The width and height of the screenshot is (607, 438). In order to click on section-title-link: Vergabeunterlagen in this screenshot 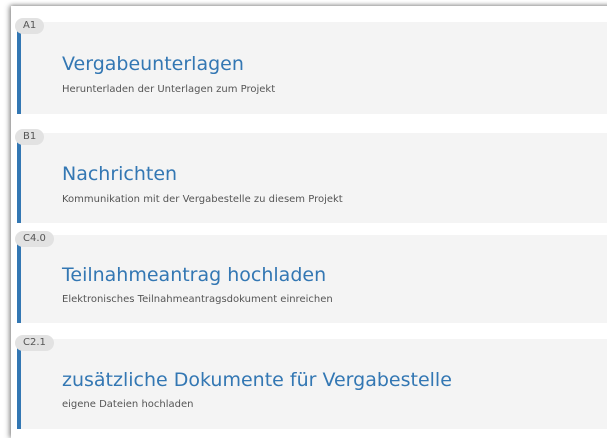, I will do `click(153, 64)`.